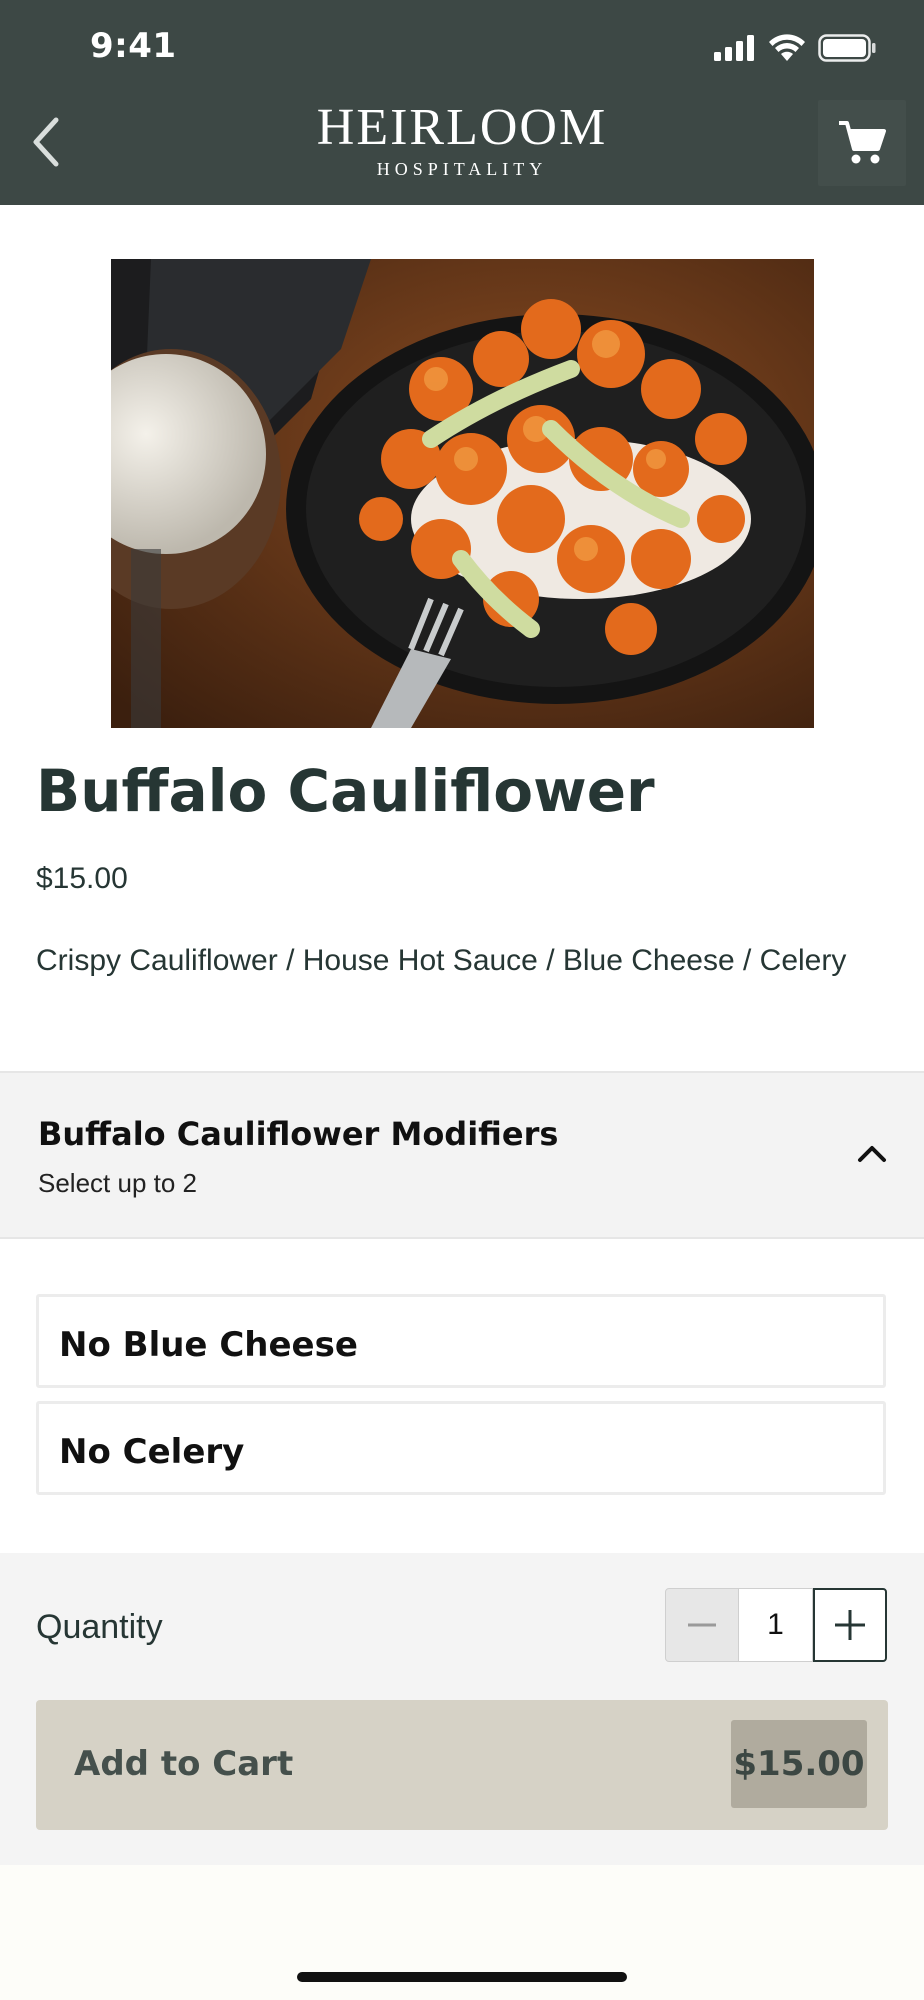 The image size is (924, 2000). Describe the element at coordinates (787, 47) in the screenshot. I see `wifi-icon` at that location.